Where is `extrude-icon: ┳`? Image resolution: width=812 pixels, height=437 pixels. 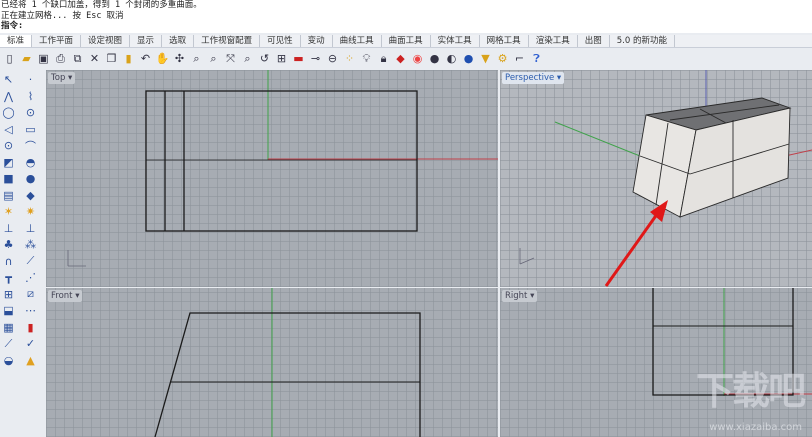 extrude-icon: ┳ is located at coordinates (8, 277).